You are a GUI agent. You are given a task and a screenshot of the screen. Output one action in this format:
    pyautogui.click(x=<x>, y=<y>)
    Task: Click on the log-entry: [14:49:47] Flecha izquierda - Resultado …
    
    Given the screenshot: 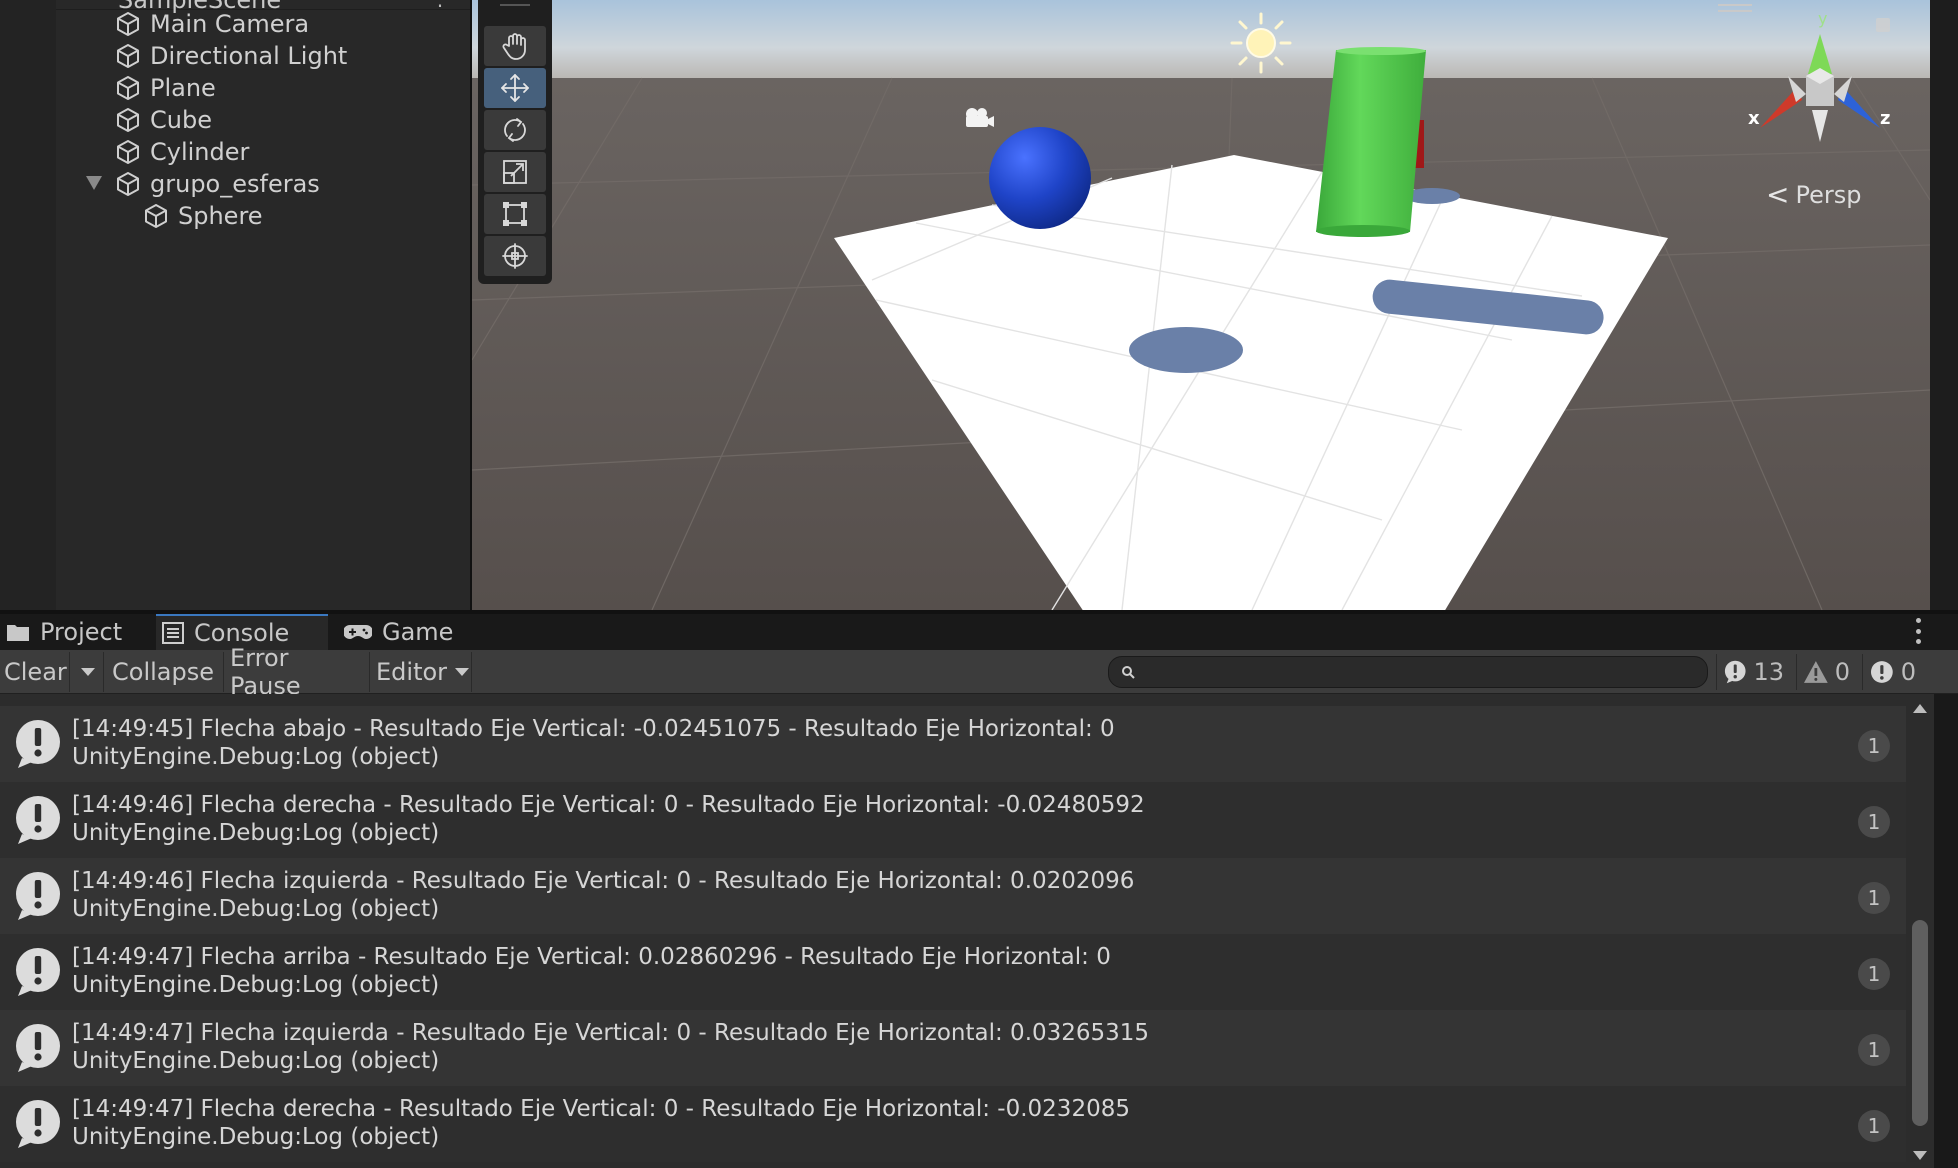 What is the action you would take?
    pyautogui.click(x=953, y=1048)
    